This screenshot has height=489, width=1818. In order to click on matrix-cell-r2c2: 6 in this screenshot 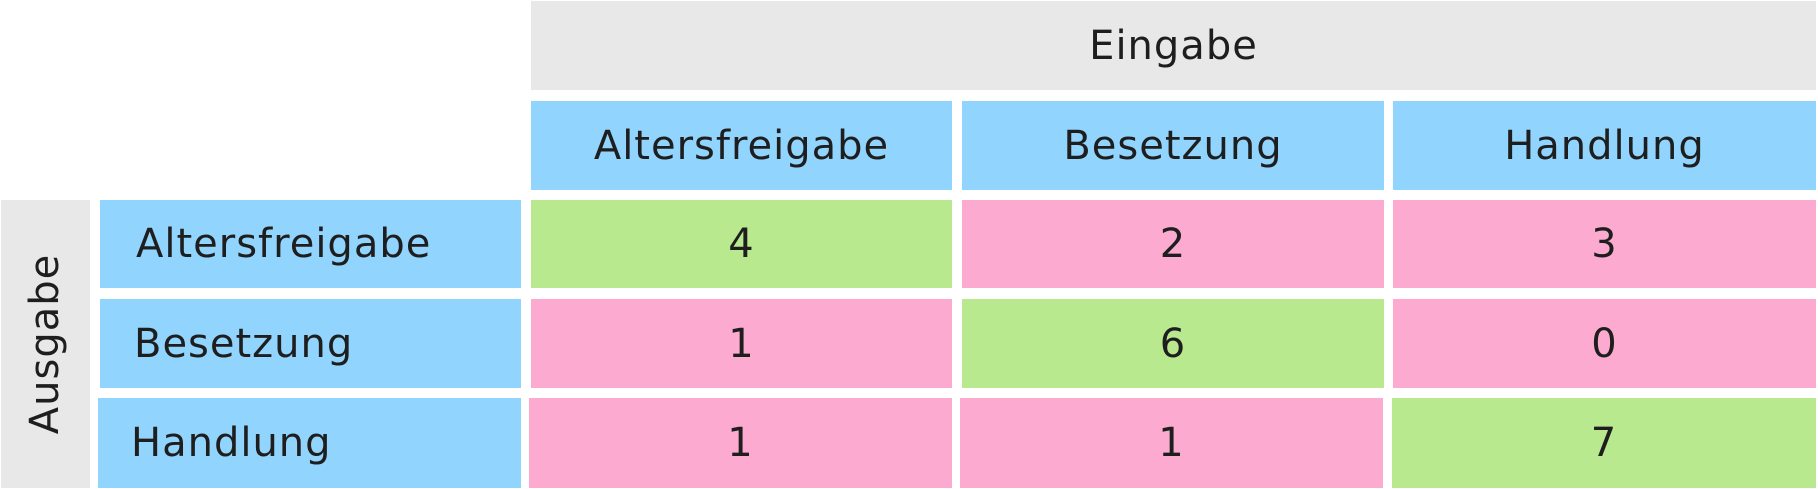, I will do `click(1173, 343)`.